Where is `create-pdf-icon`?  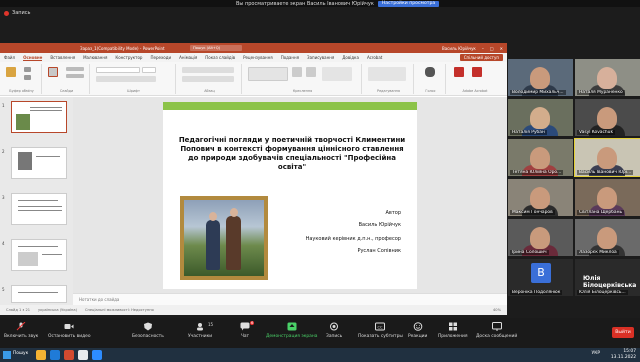 create-pdf-icon is located at coordinates (459, 72).